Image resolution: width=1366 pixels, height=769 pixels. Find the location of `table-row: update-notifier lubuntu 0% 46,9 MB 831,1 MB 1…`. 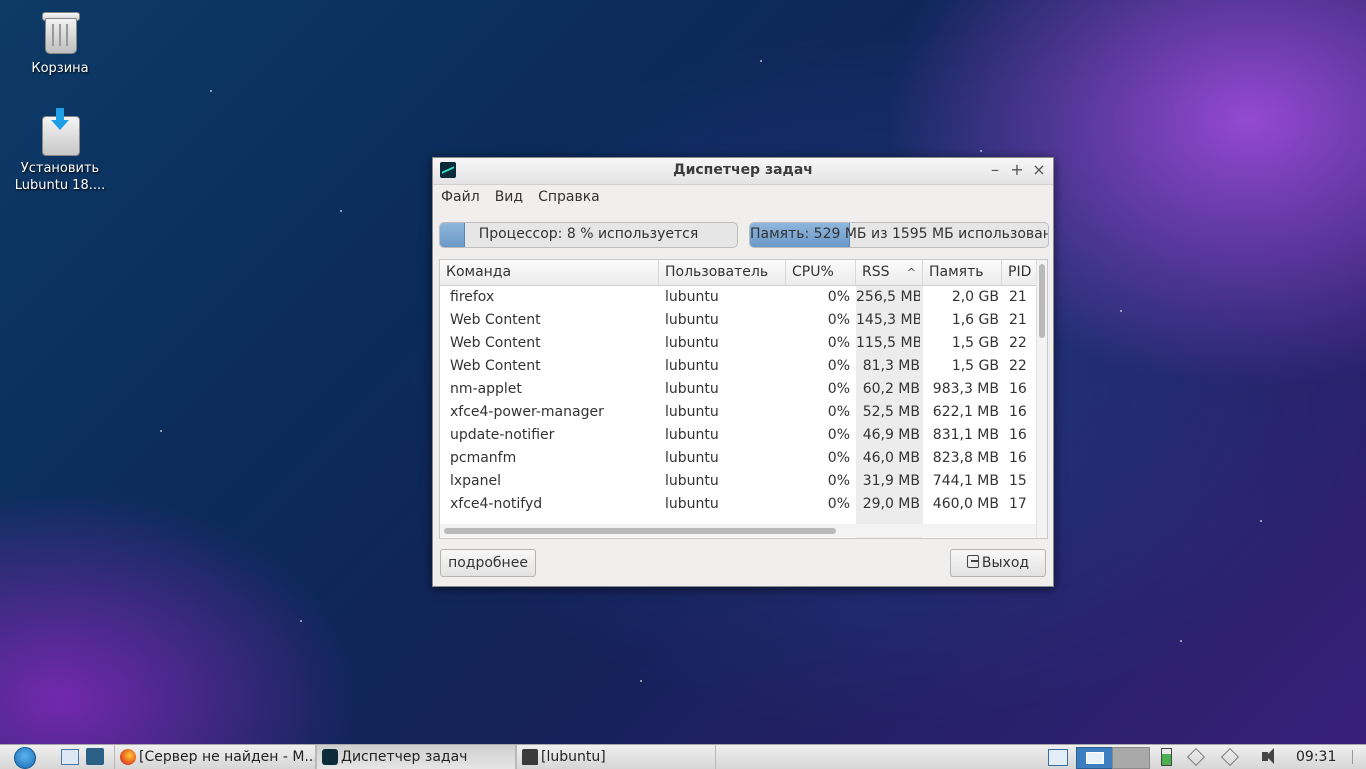

table-row: update-notifier lubuntu 0% 46,9 MB 831,1 MB 1… is located at coordinates (738, 435).